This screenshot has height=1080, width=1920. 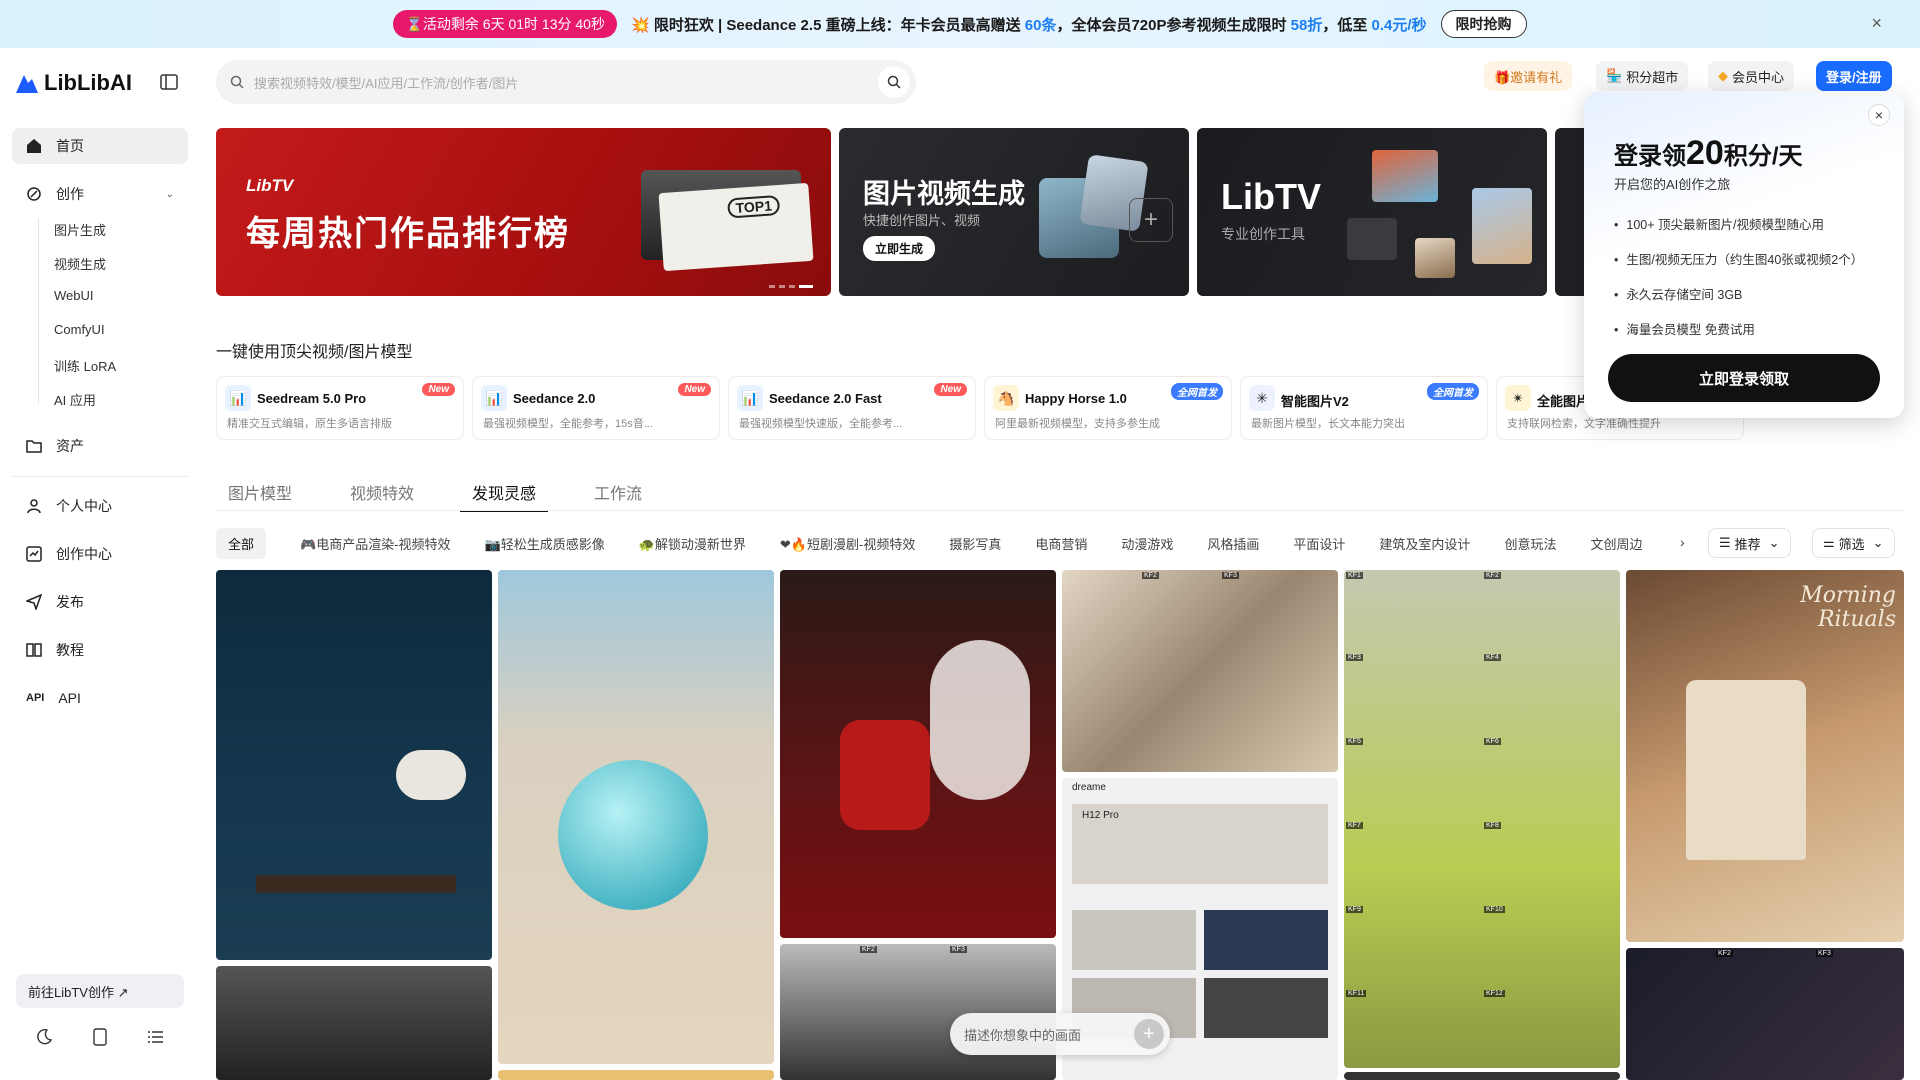 What do you see at coordinates (1829, 542) in the screenshot?
I see `filter-icon: ⚌` at bounding box center [1829, 542].